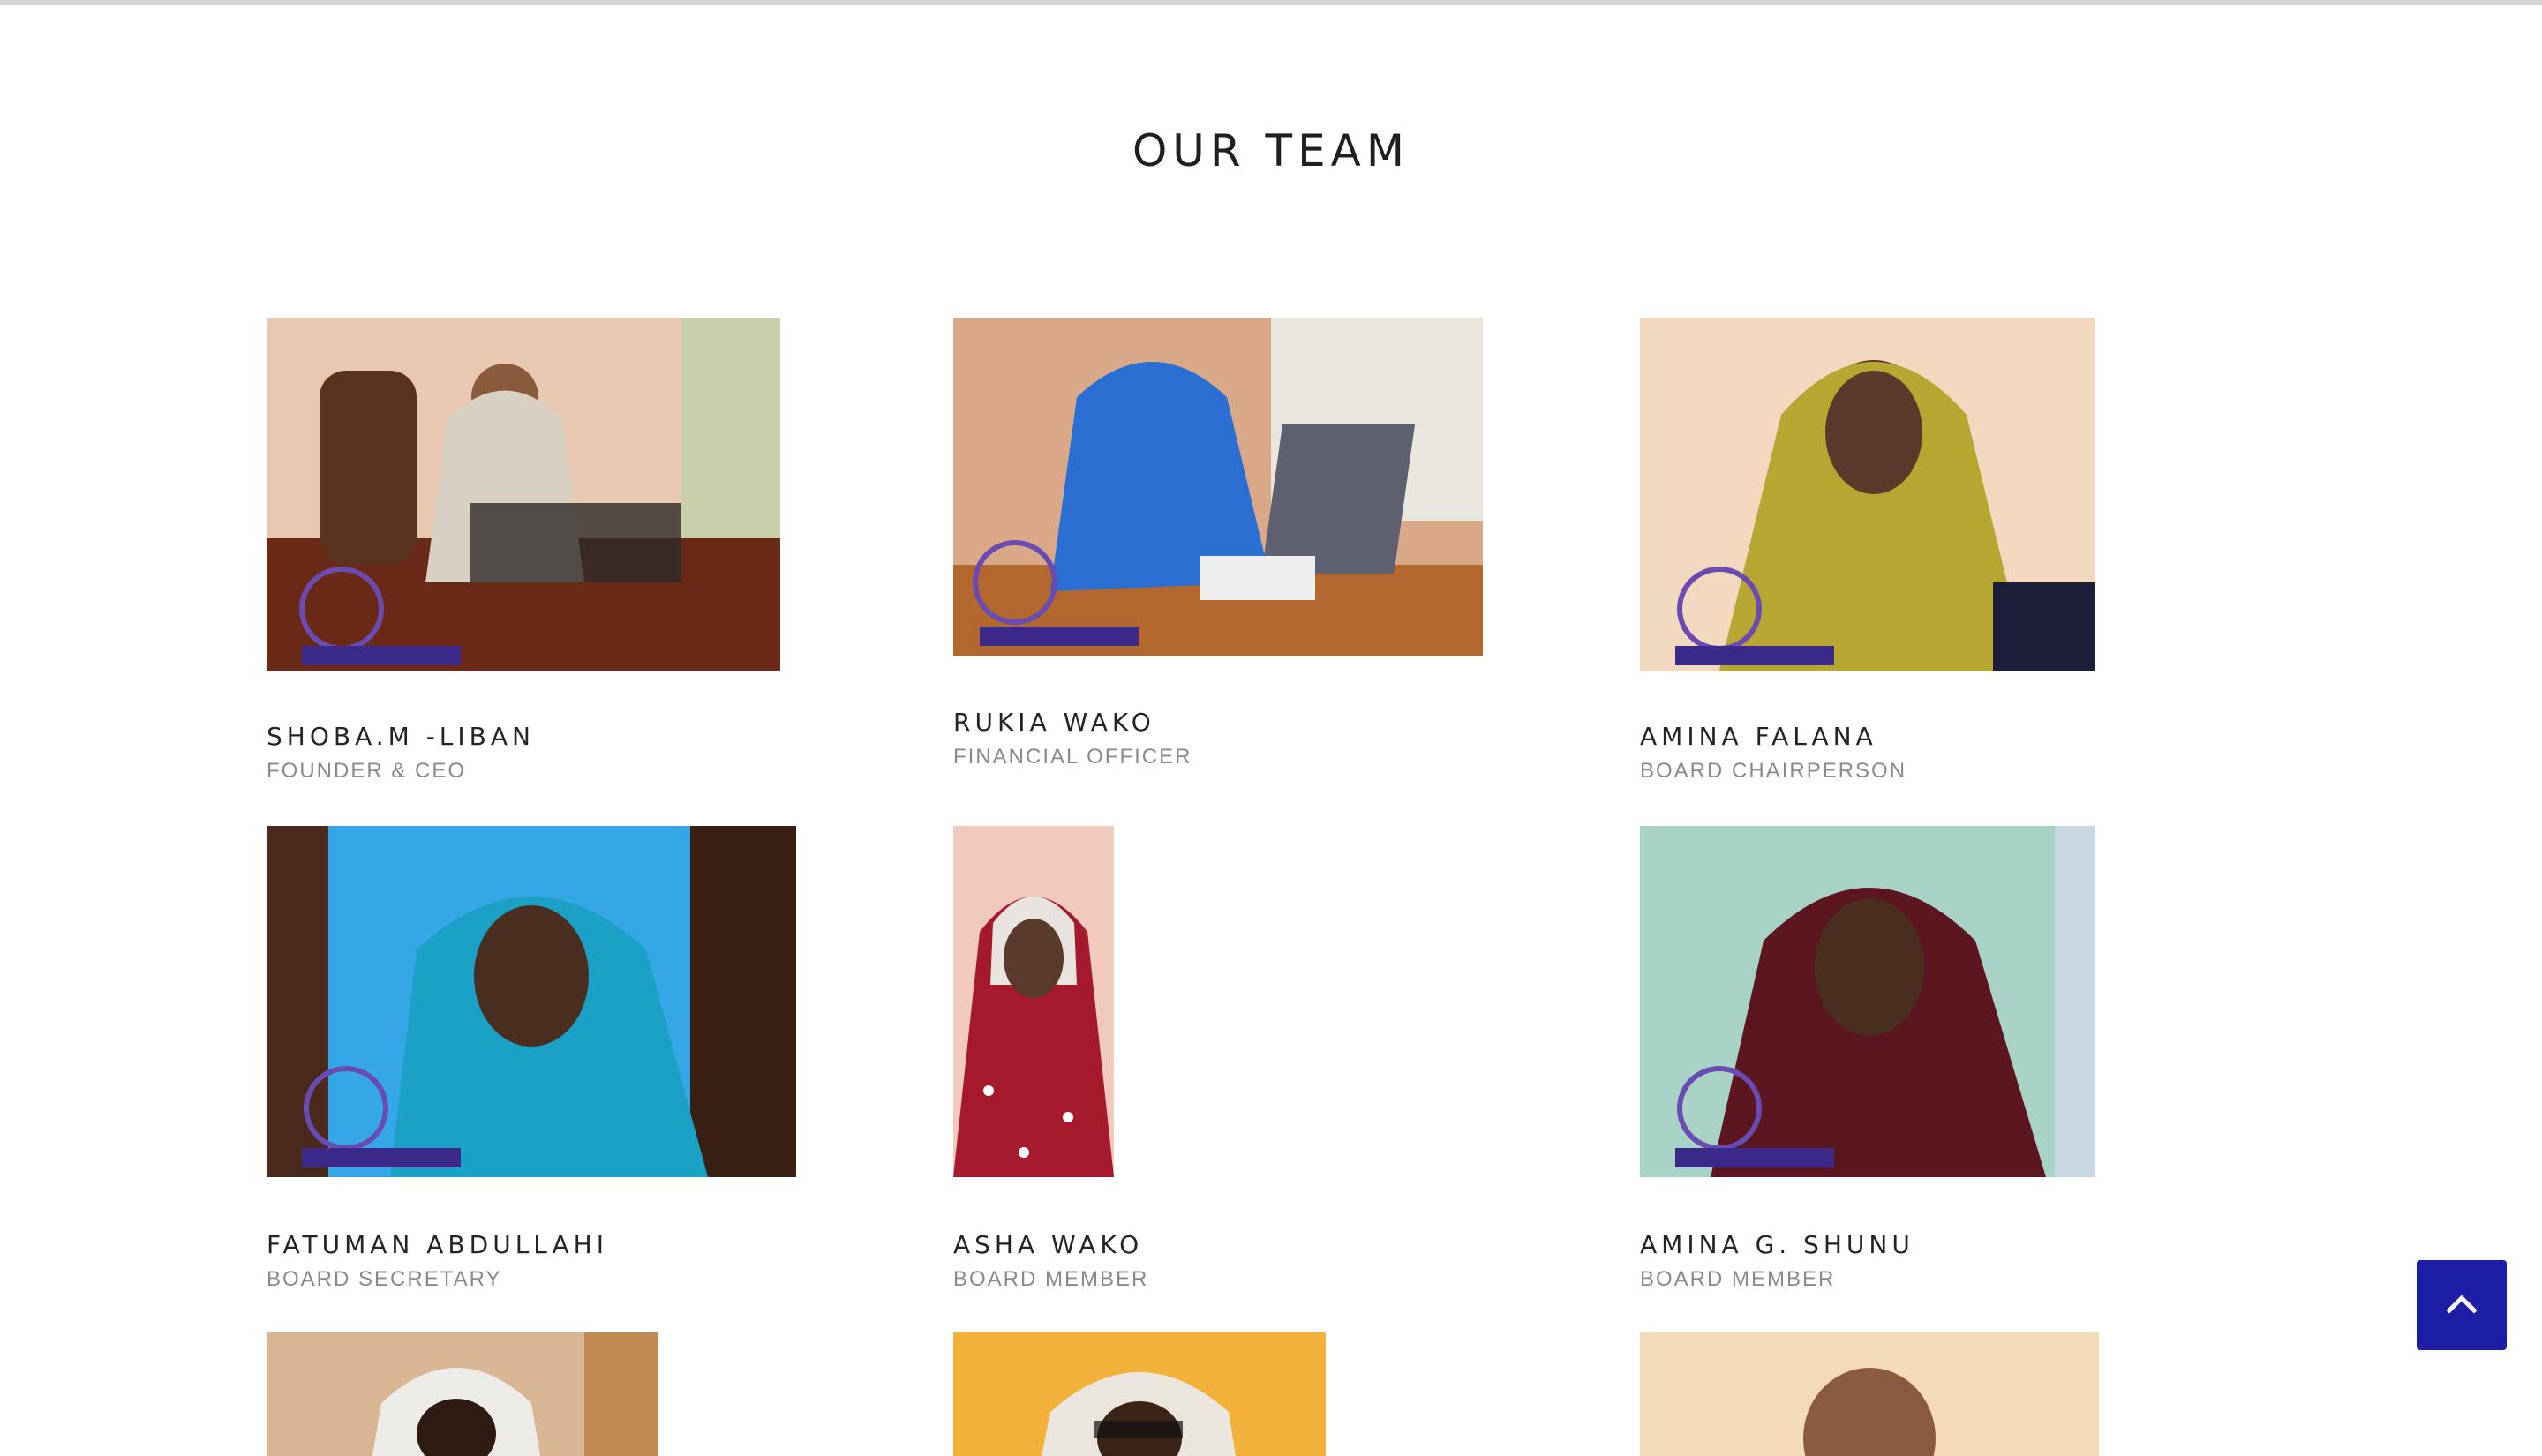 This screenshot has width=2542, height=1456. Describe the element at coordinates (1758, 736) in the screenshot. I see `member-name: AMINA FALANA` at that location.